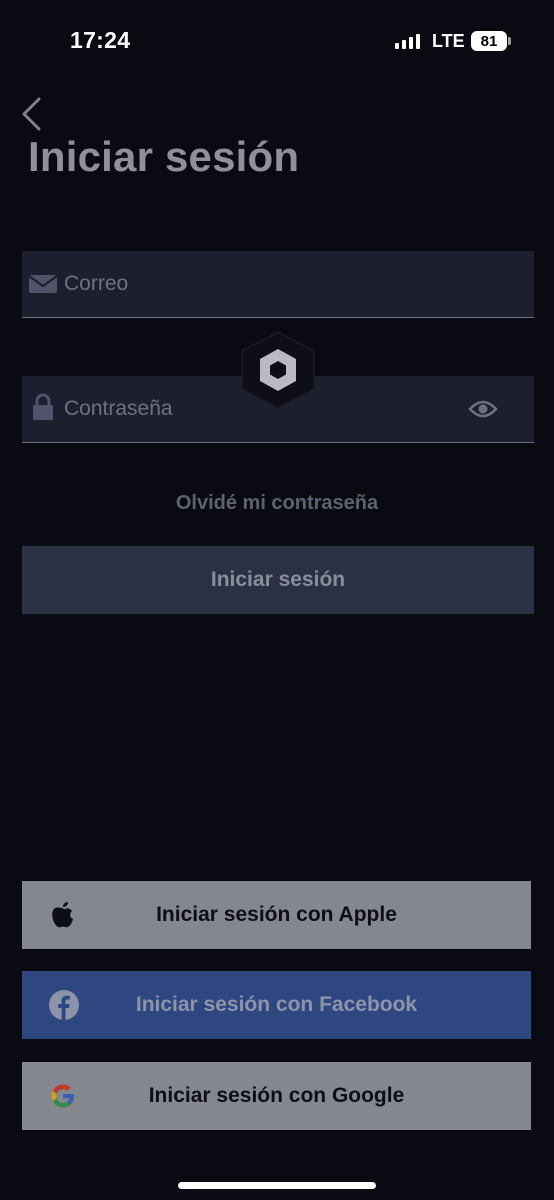 The height and width of the screenshot is (1200, 554). Describe the element at coordinates (164, 156) in the screenshot. I see `page-title: Iniciar sesión` at that location.